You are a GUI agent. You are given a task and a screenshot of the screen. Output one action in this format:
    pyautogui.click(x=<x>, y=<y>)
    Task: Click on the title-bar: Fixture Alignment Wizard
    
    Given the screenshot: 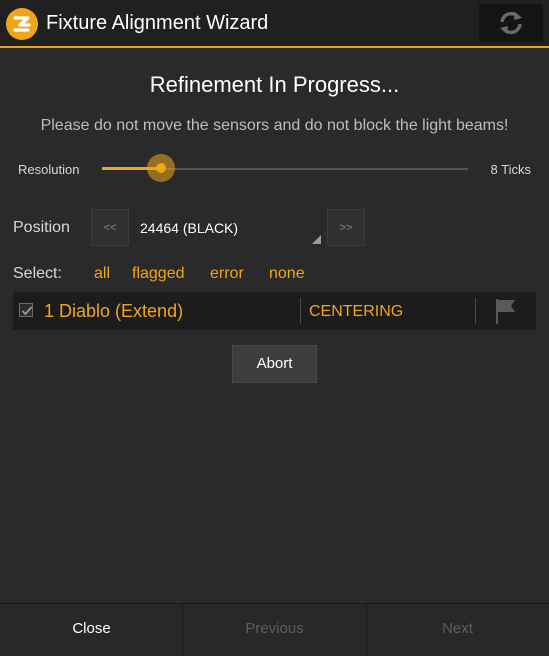 What is the action you would take?
    pyautogui.click(x=274, y=24)
    